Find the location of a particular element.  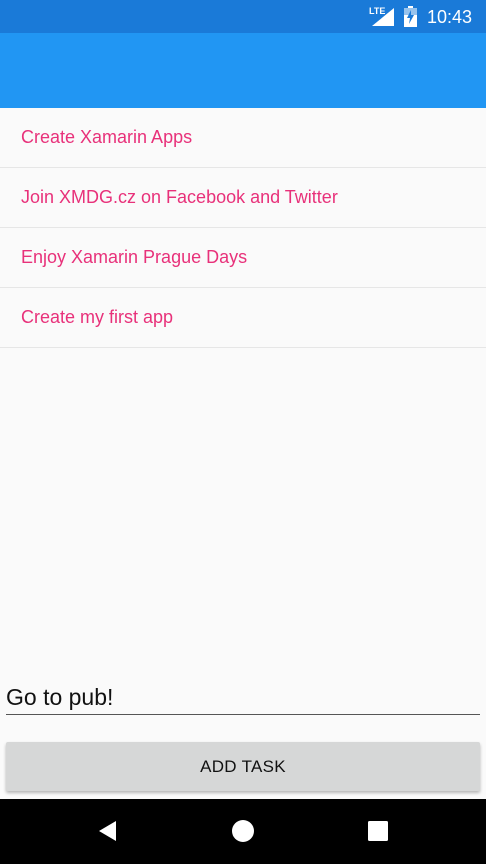

lte-signal-icon is located at coordinates (383, 17).